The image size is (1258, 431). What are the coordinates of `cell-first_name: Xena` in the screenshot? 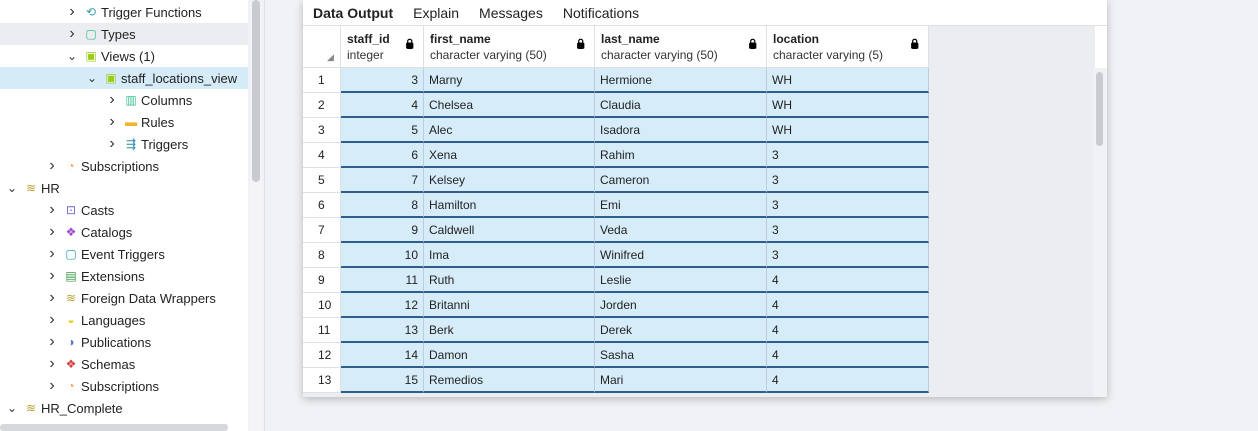 It's located at (509, 155).